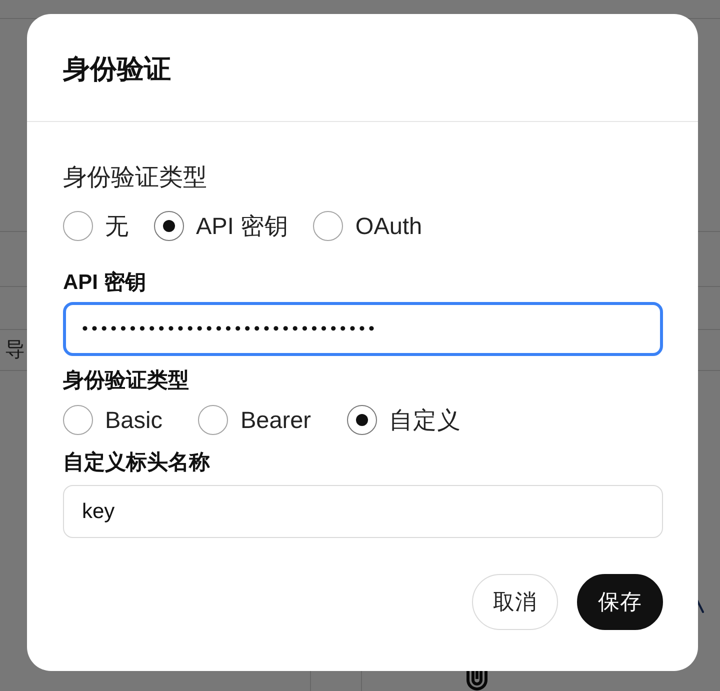 This screenshot has width=720, height=691. What do you see at coordinates (96, 226) in the screenshot?
I see `radio-option: 无` at bounding box center [96, 226].